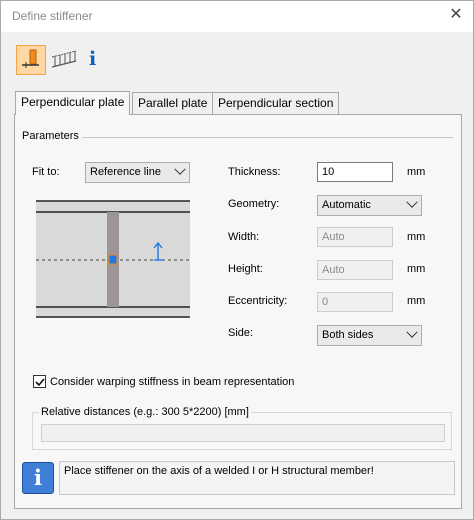  Describe the element at coordinates (50, 136) in the screenshot. I see `parameters-group-label: Parameters` at that location.